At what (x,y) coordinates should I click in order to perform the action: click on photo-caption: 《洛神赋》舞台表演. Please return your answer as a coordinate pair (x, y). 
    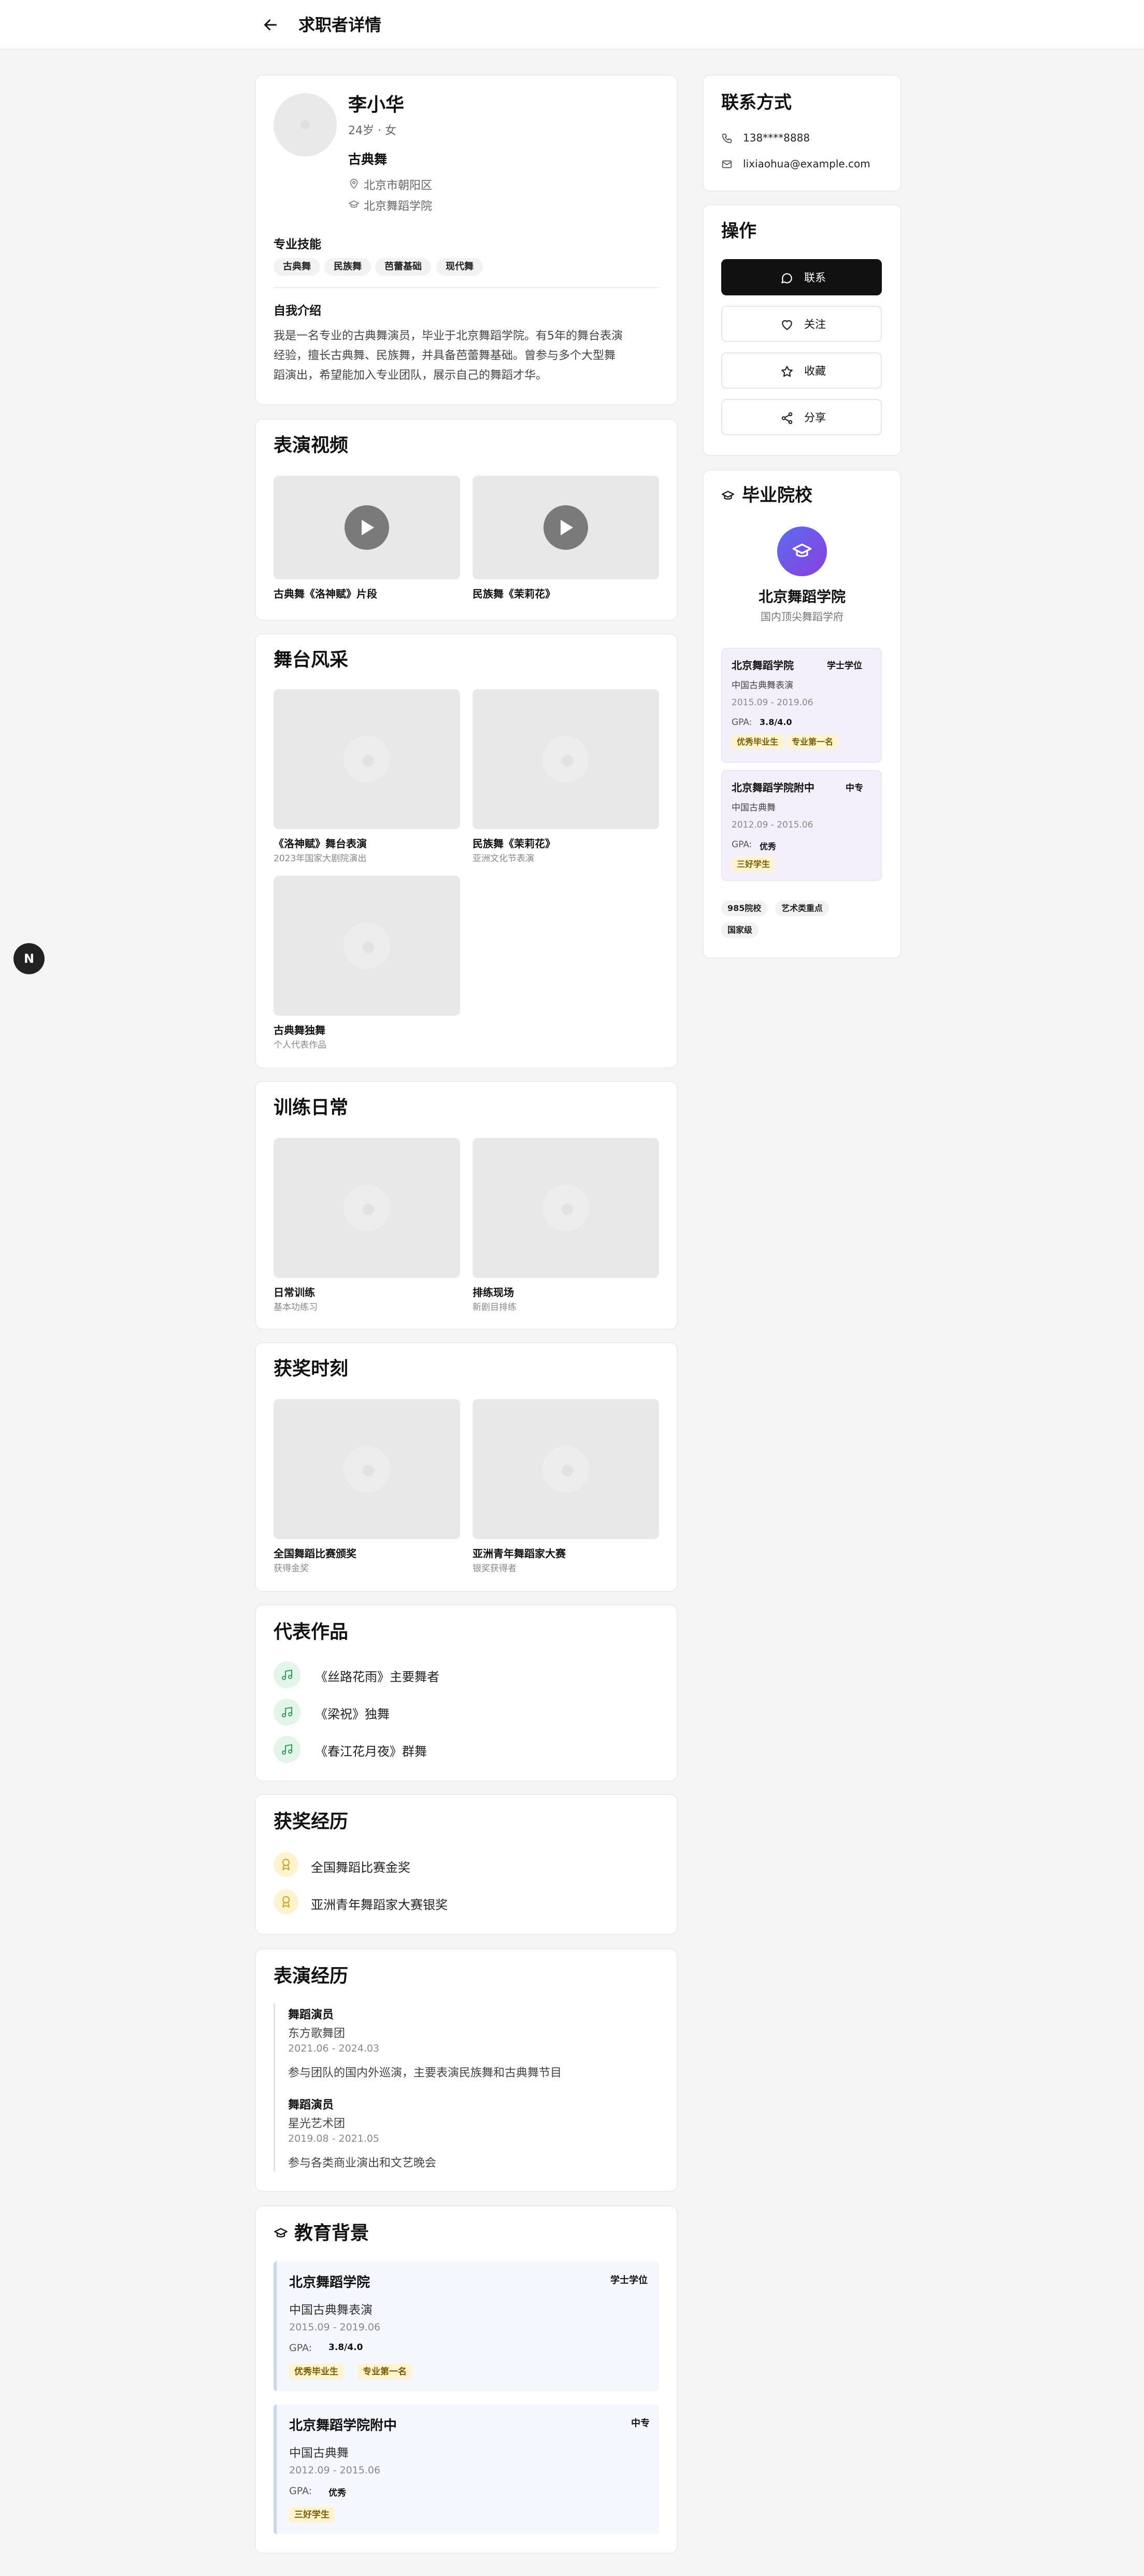
    Looking at the image, I should click on (320, 843).